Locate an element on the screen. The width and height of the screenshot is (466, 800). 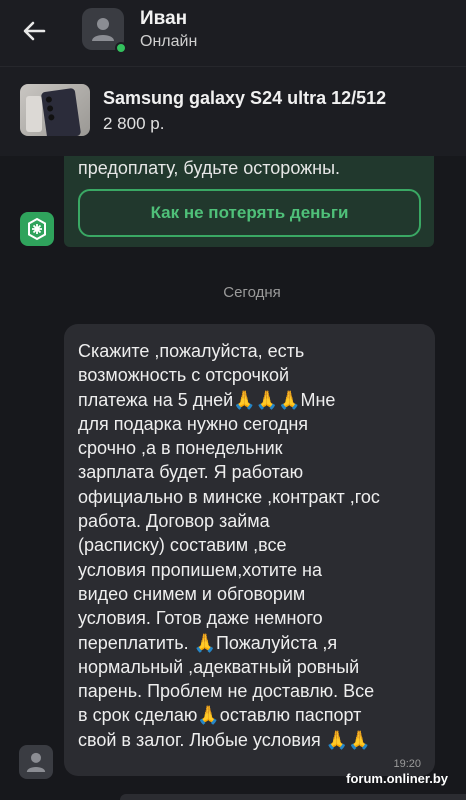
shield-icon is located at coordinates (37, 229).